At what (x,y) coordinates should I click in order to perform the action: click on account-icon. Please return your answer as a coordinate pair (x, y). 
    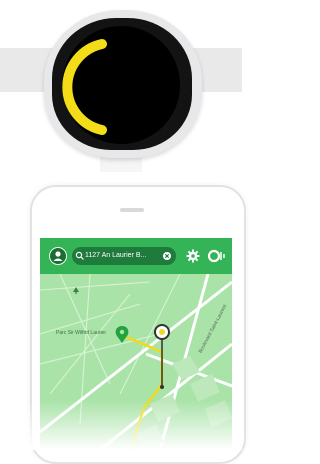
    Looking at the image, I should click on (58, 256).